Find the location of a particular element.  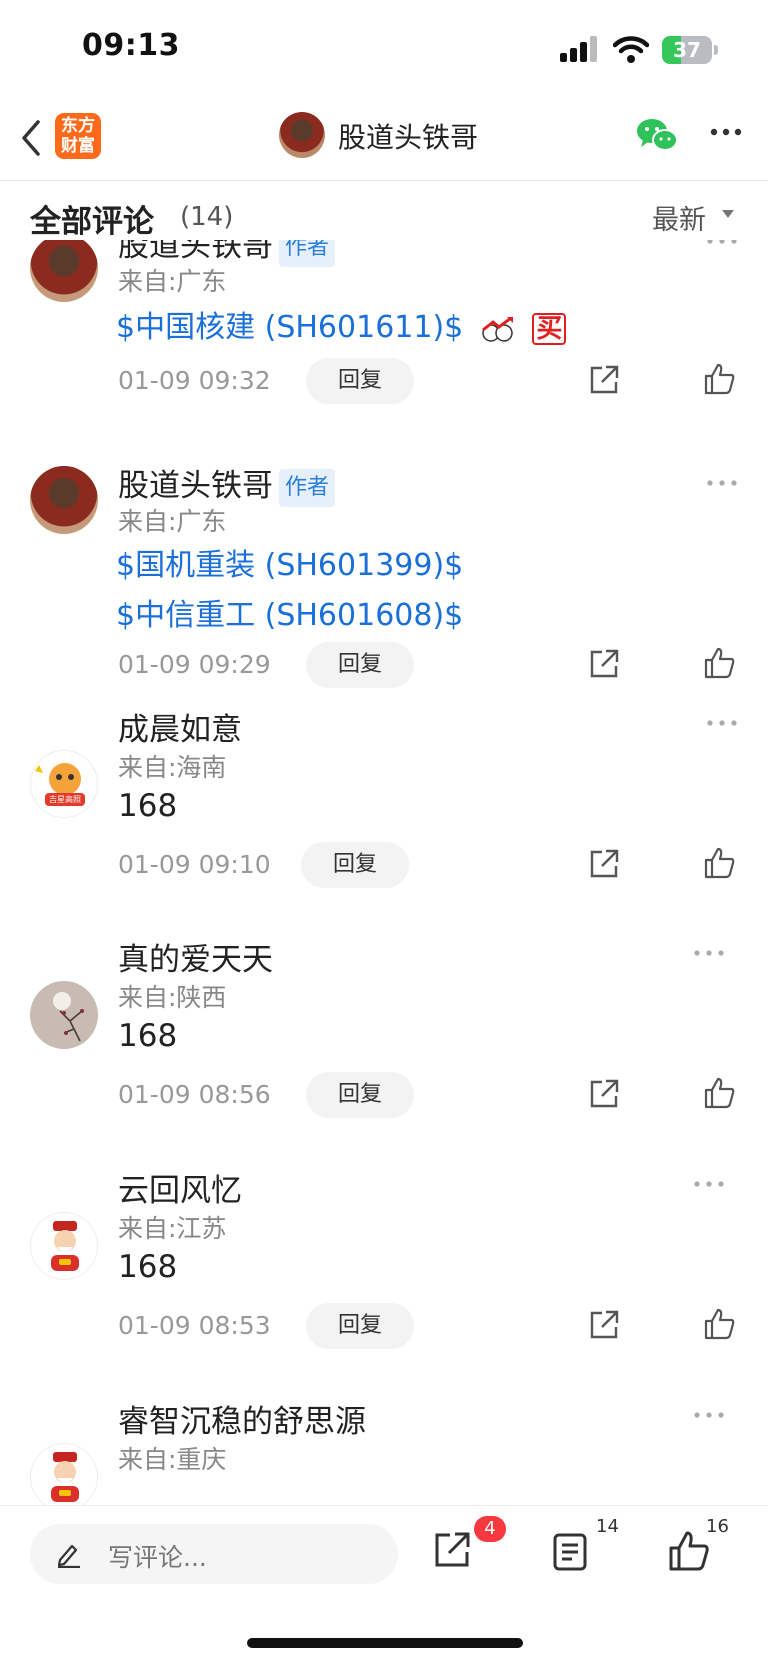

wechat-icon is located at coordinates (657, 135).